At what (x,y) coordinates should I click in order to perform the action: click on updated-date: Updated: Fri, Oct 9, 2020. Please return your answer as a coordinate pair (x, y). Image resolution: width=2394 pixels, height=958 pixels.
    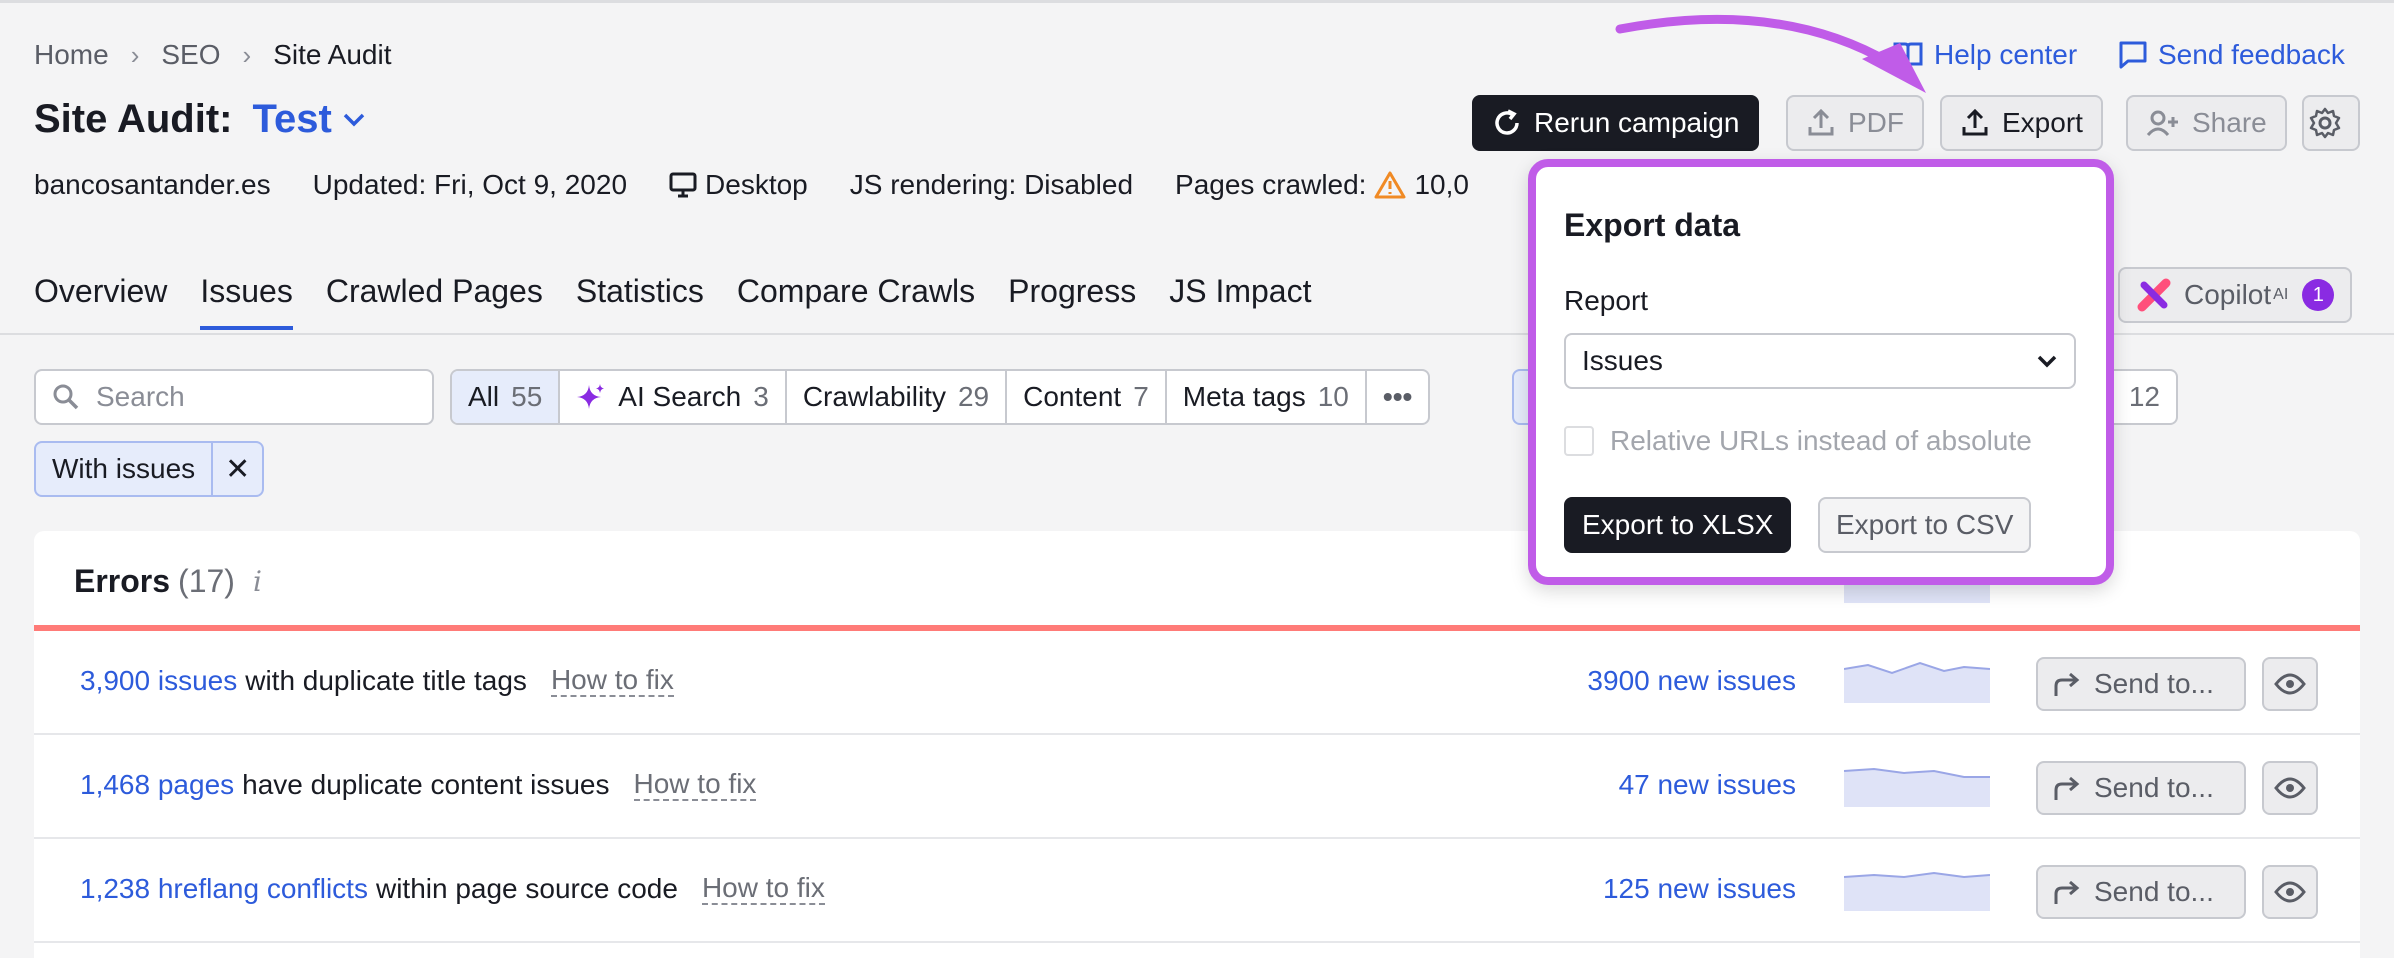
    Looking at the image, I should click on (470, 184).